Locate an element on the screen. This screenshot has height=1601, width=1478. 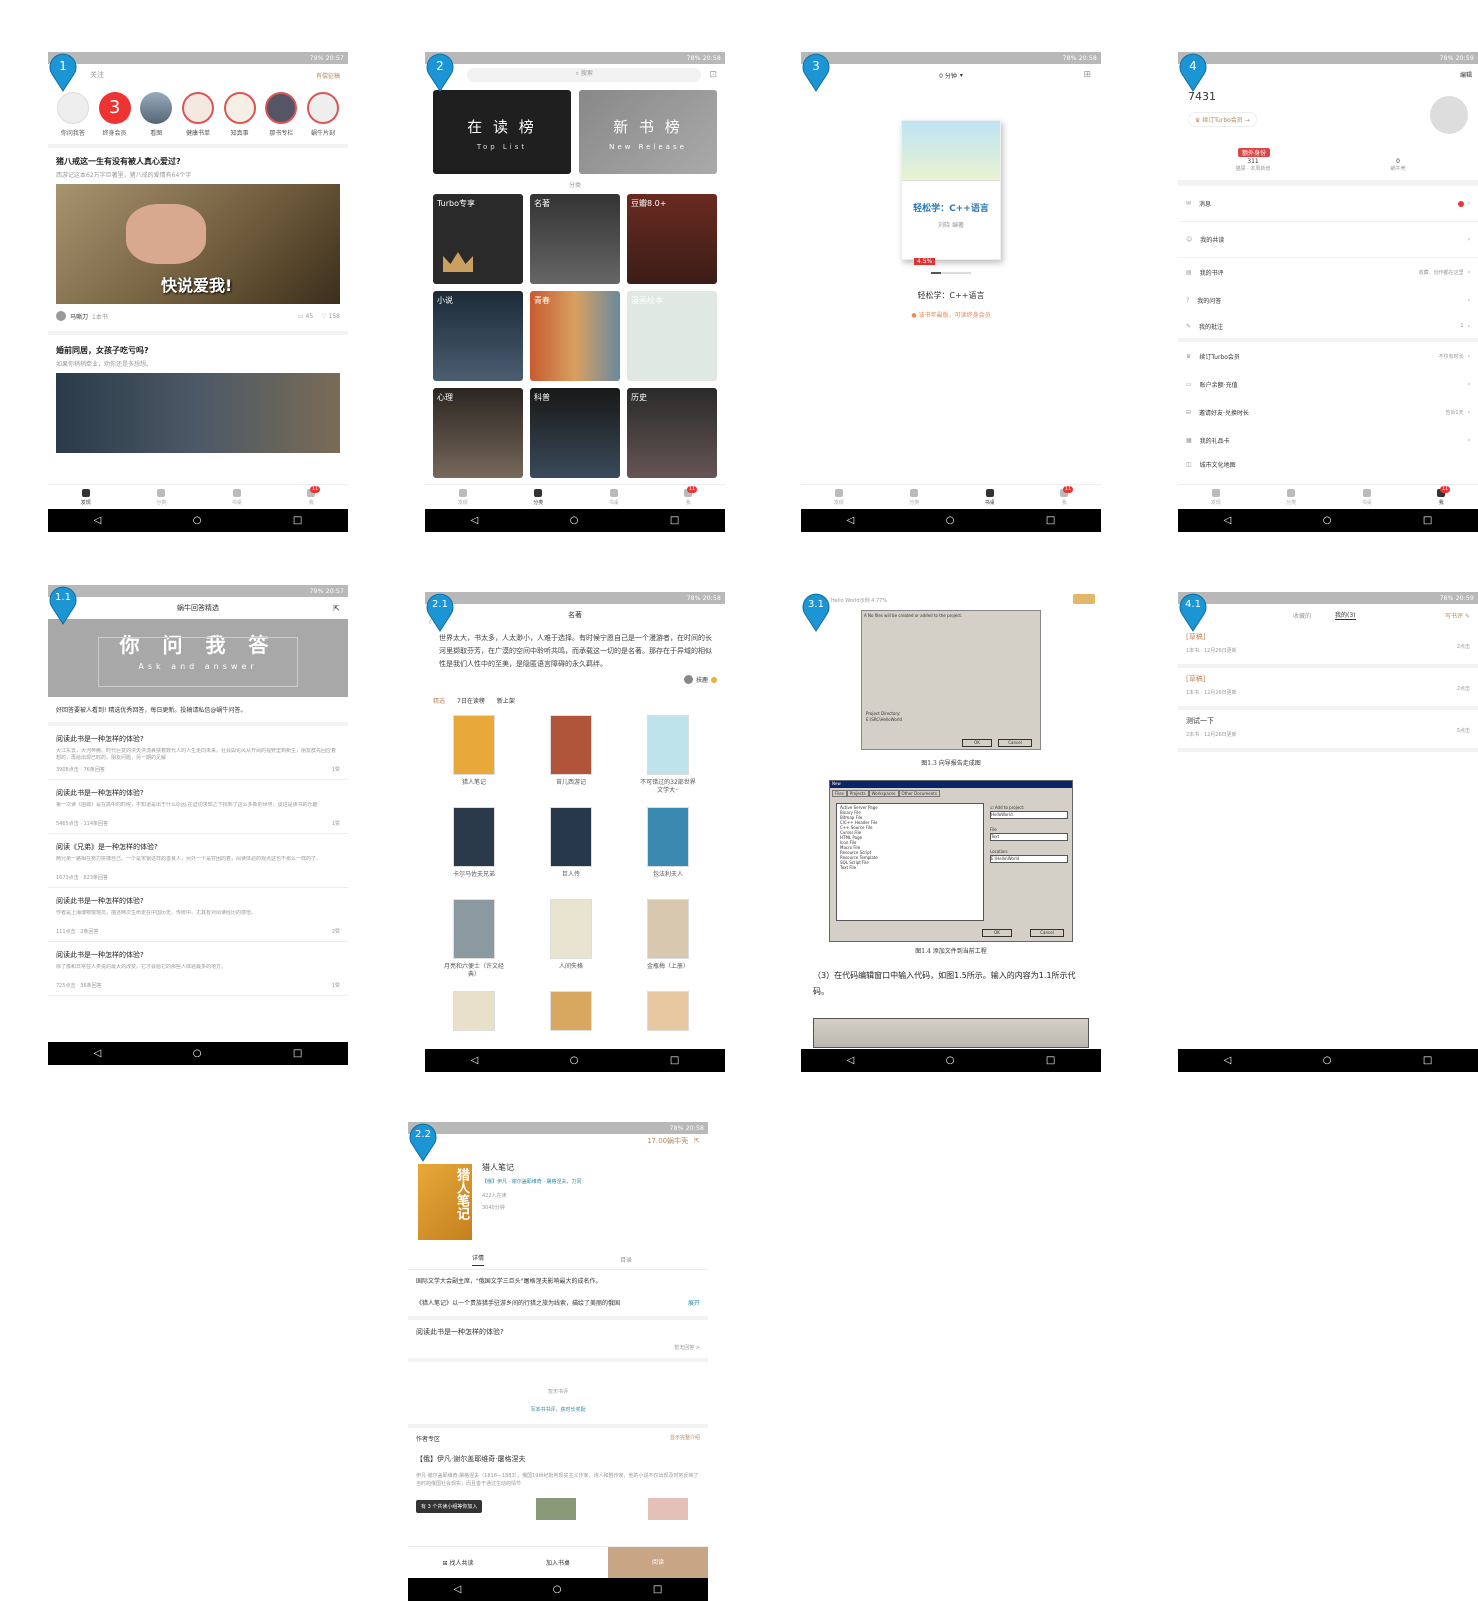
add-to-desk-button: 加入书桌 is located at coordinates (558, 1562).